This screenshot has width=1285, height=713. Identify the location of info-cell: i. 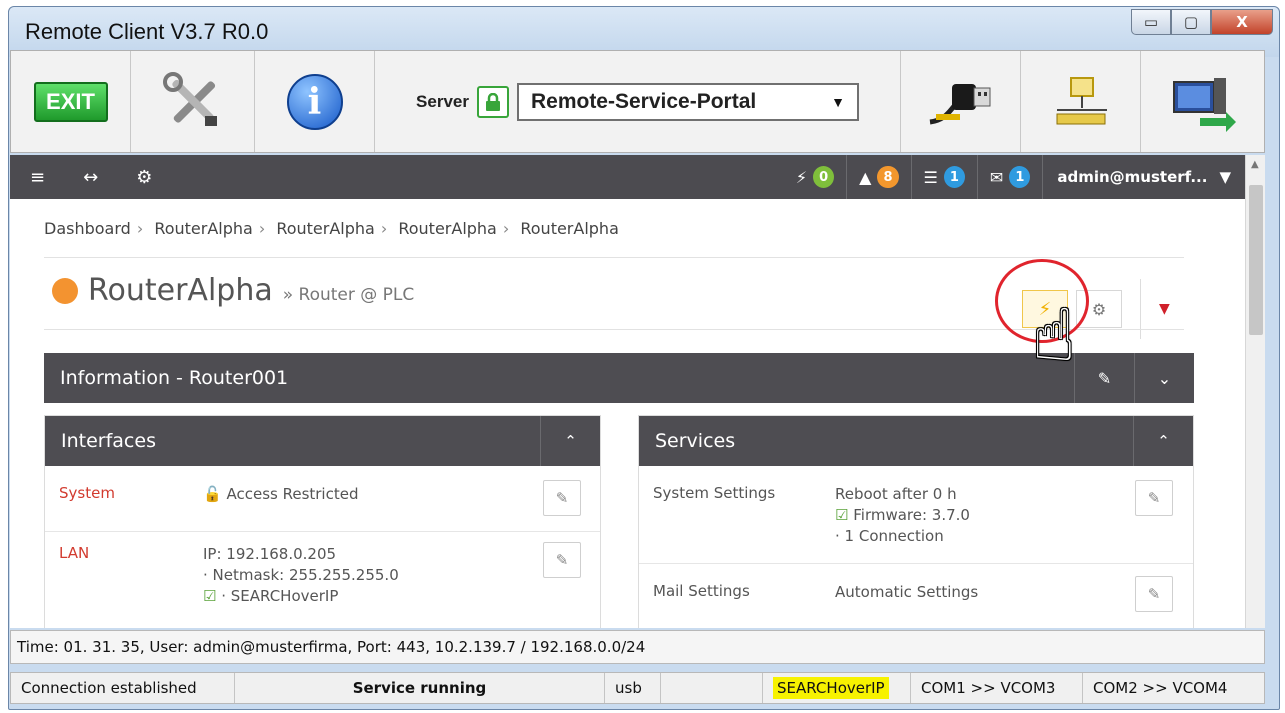
(315, 101).